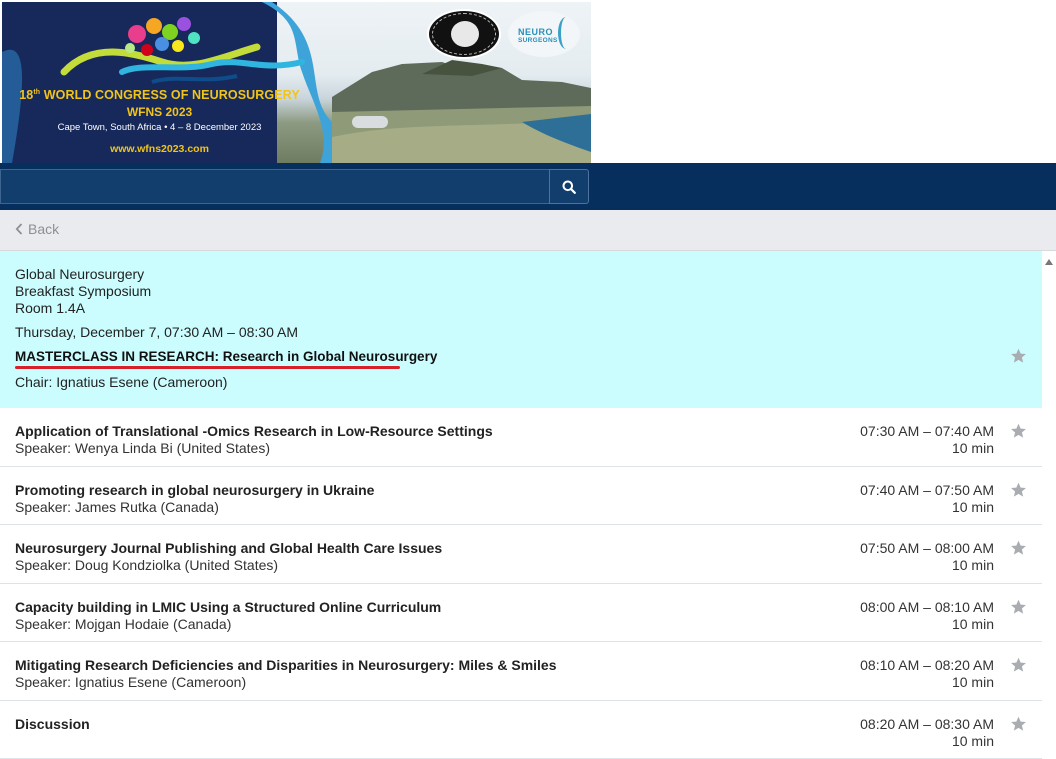  Describe the element at coordinates (927, 490) in the screenshot. I see `talk-time: 07:40 AM – 07:50 AM` at that location.